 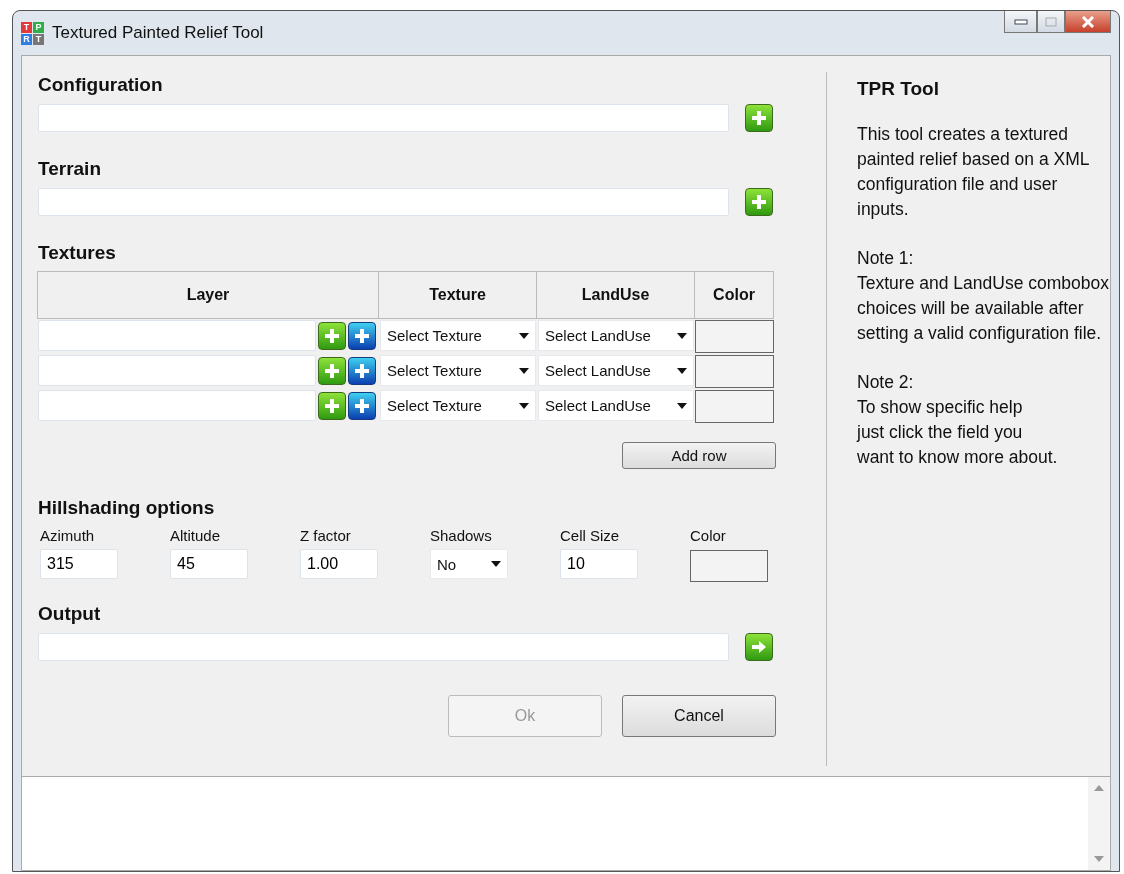 I want to click on maximize-icon, so click(x=1051, y=21).